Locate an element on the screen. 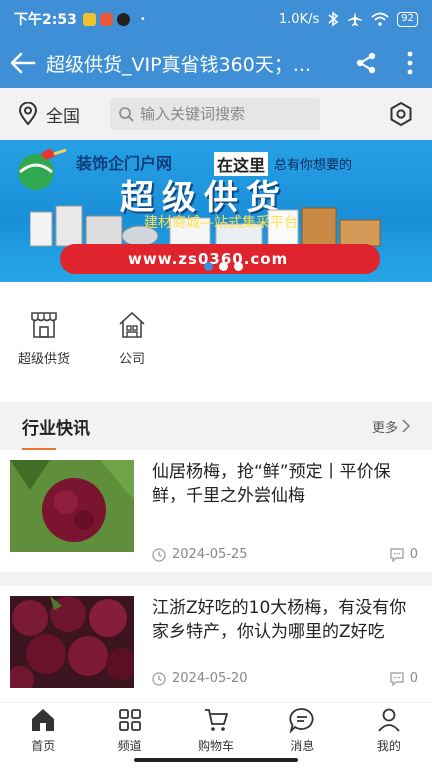  scan-button is located at coordinates (401, 114).